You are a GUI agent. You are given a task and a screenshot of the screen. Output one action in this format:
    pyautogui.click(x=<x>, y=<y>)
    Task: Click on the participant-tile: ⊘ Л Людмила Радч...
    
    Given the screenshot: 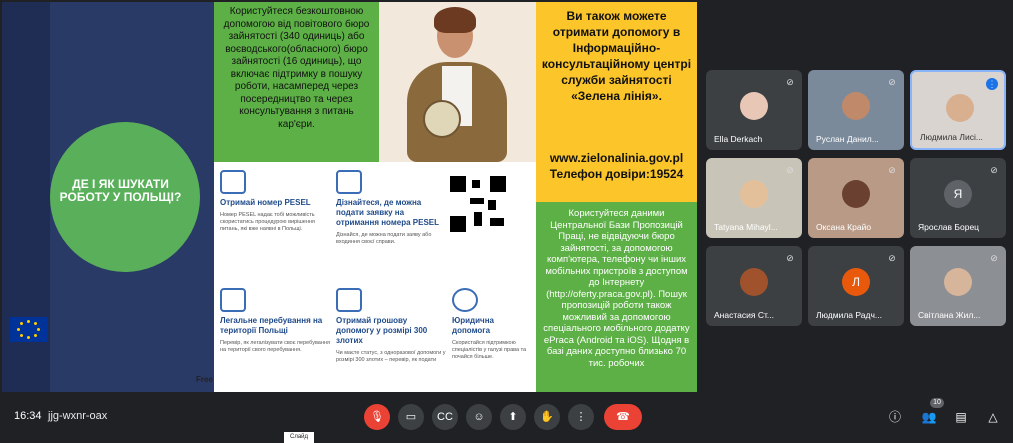 What is the action you would take?
    pyautogui.click(x=856, y=286)
    